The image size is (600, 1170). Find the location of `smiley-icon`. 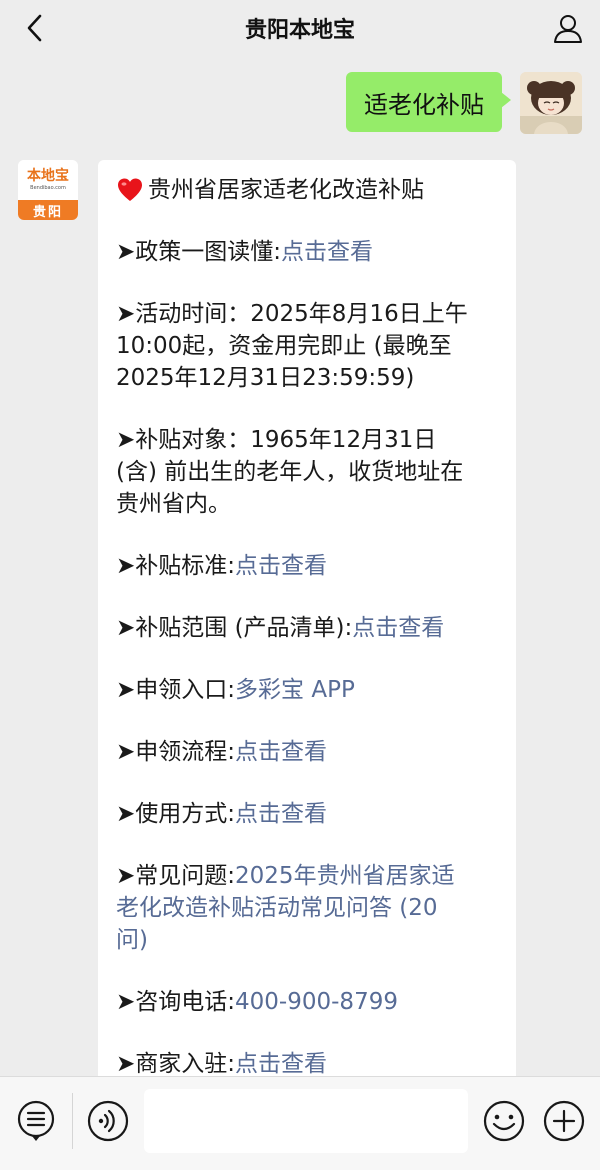

smiley-icon is located at coordinates (504, 1121).